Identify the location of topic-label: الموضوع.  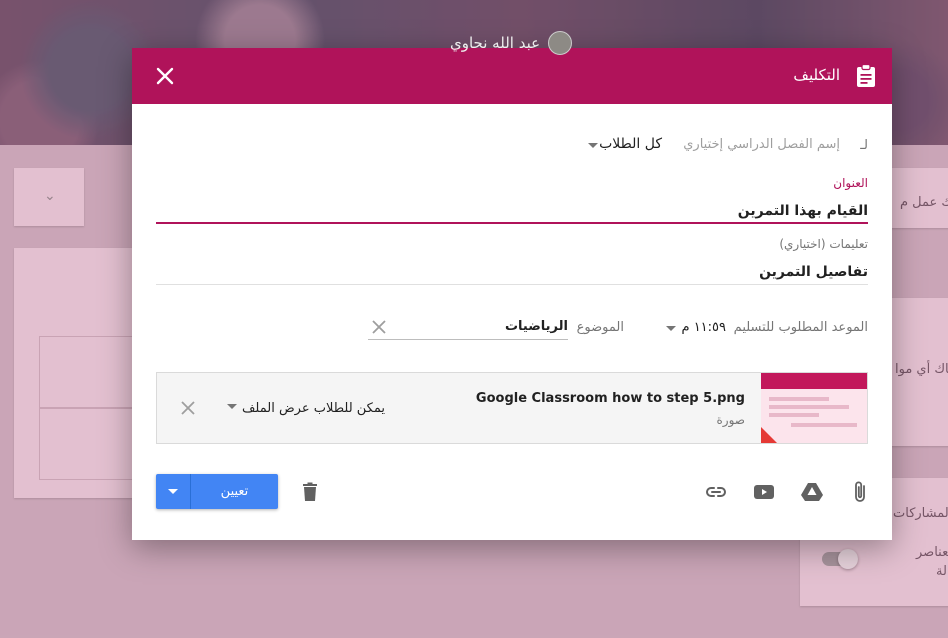
(600, 327).